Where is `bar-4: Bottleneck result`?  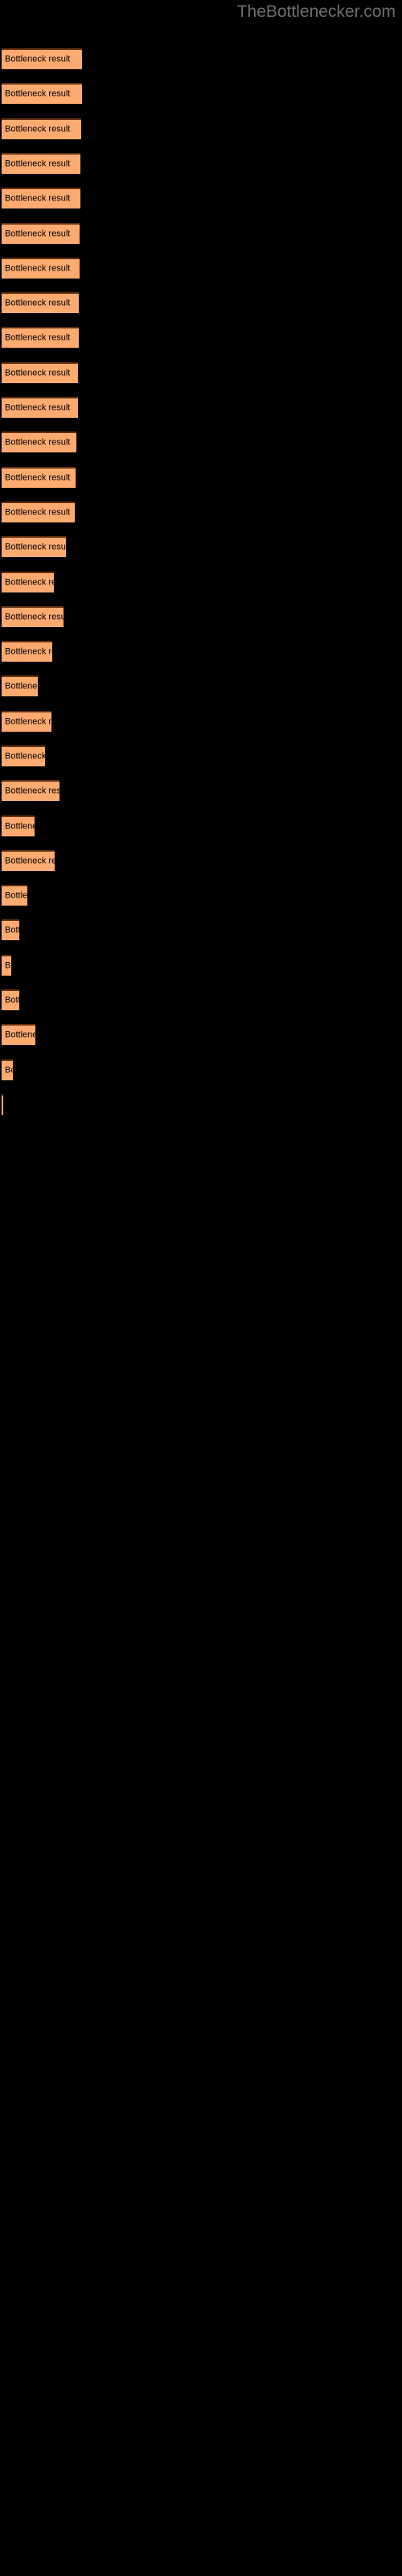 bar-4: Bottleneck result is located at coordinates (41, 198).